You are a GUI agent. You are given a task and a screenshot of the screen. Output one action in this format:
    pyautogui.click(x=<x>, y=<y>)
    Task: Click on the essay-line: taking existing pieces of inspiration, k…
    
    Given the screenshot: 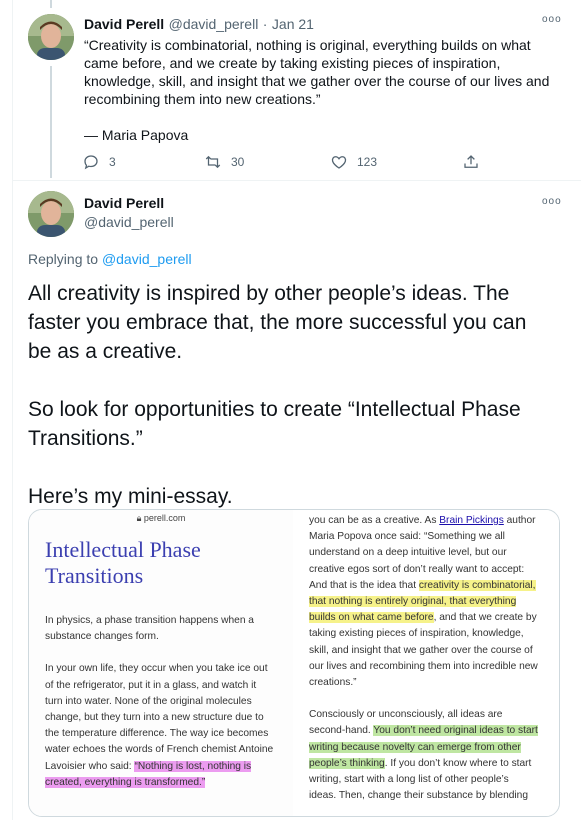 What is the action you would take?
    pyautogui.click(x=416, y=634)
    